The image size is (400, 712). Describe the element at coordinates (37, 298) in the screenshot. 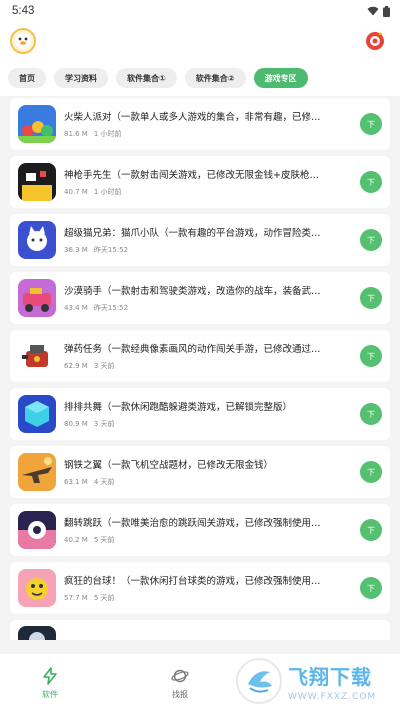

I see `desert-rider-icon` at that location.